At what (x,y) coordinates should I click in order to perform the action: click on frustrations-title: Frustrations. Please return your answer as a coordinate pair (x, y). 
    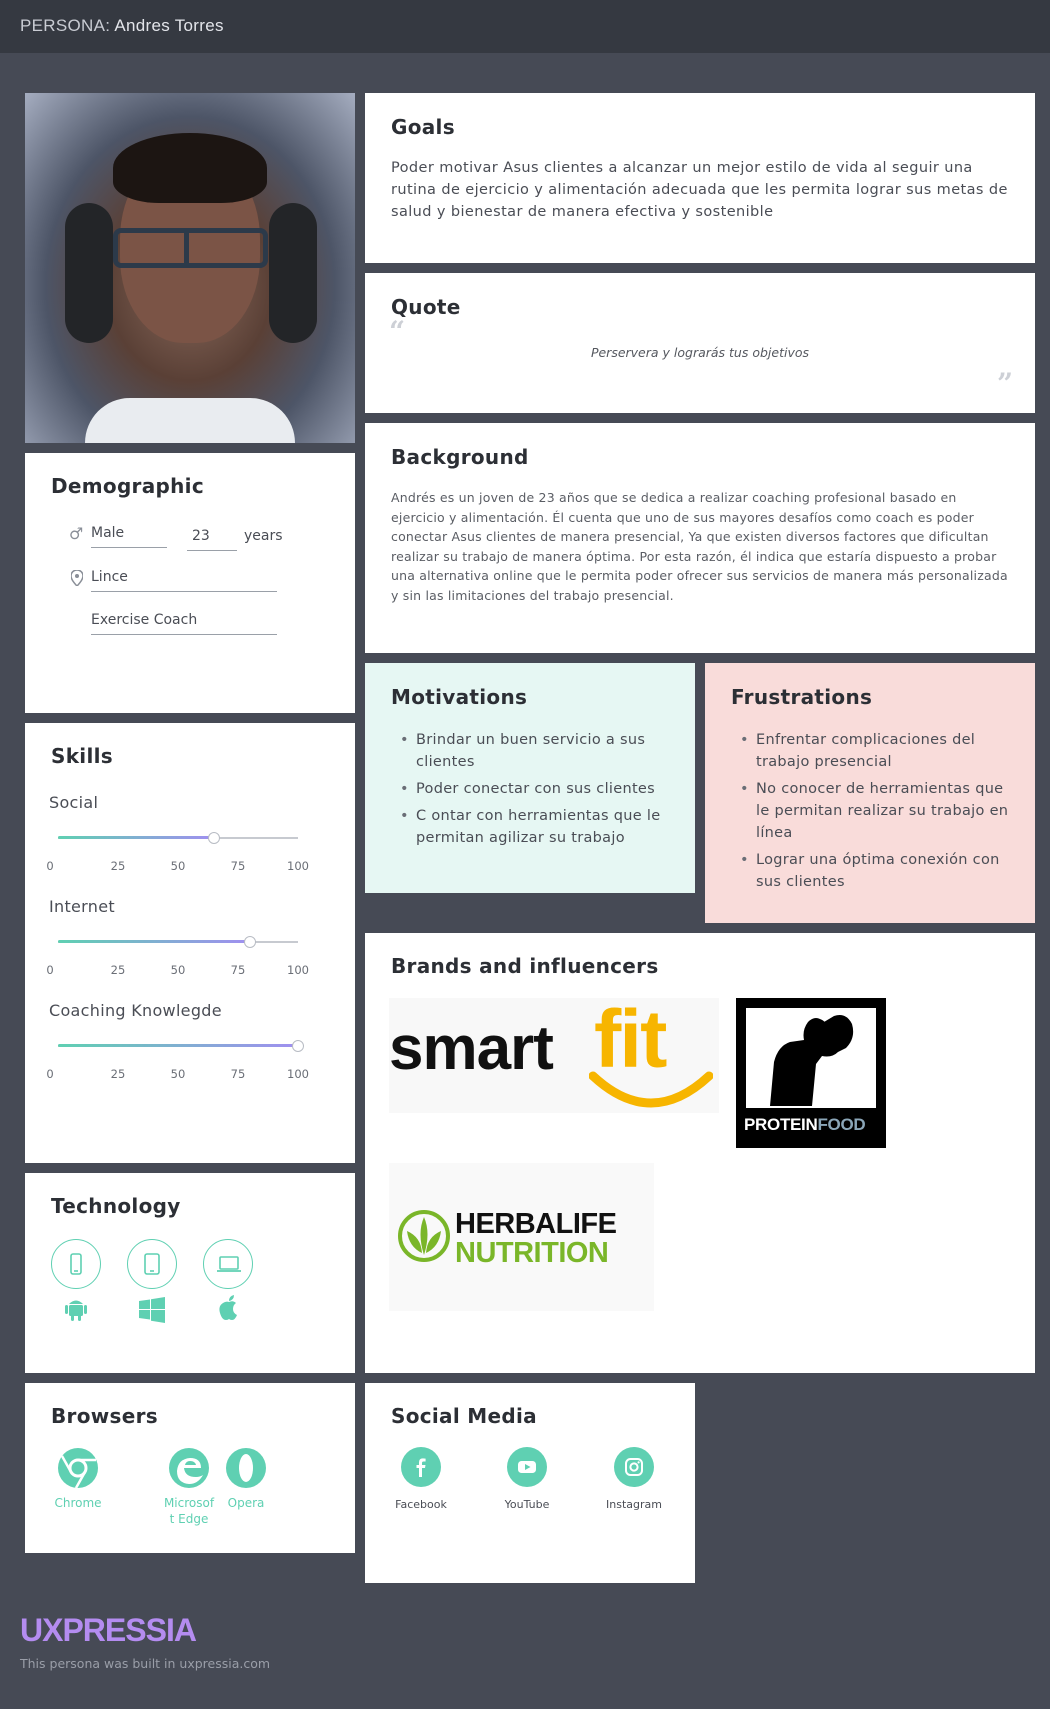
    Looking at the image, I should click on (802, 697).